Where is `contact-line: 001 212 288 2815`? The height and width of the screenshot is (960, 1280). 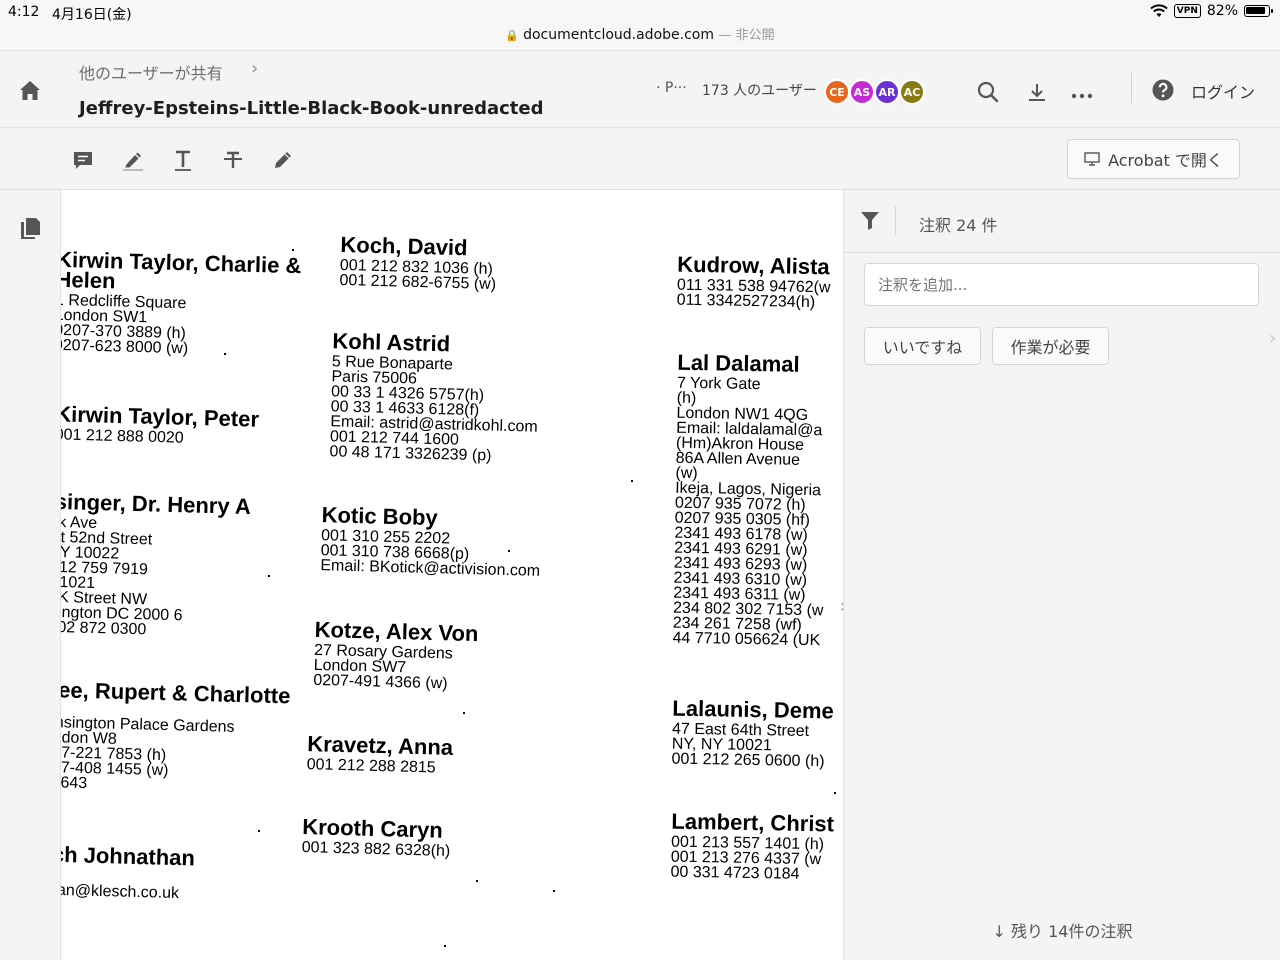 contact-line: 001 212 288 2815 is located at coordinates (371, 766).